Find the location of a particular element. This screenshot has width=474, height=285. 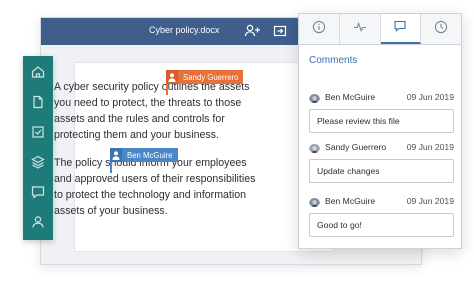

panel-tabs is located at coordinates (380, 29).